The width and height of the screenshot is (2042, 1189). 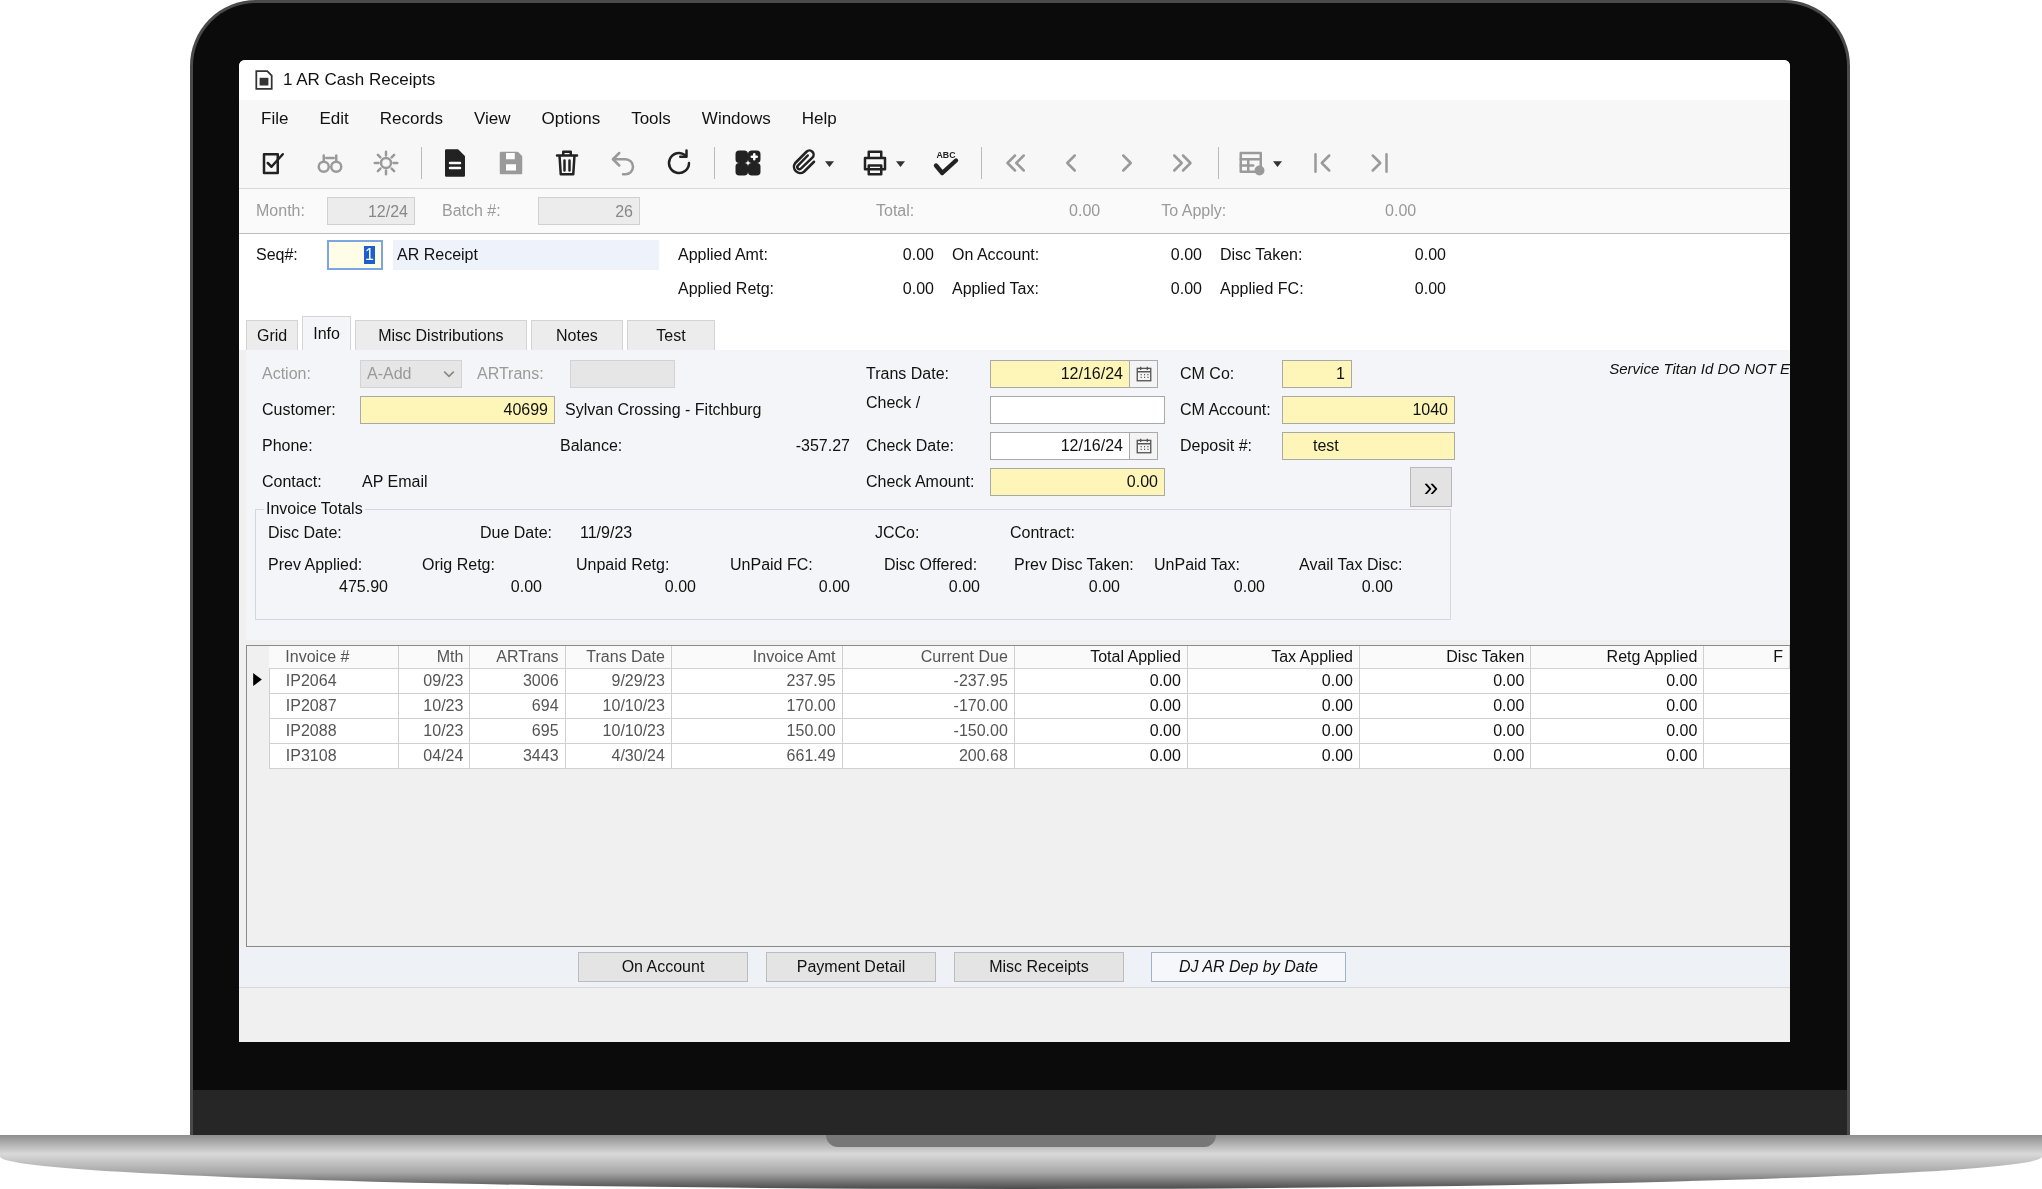 What do you see at coordinates (288, 446) in the screenshot?
I see `phone-label: Phone:` at bounding box center [288, 446].